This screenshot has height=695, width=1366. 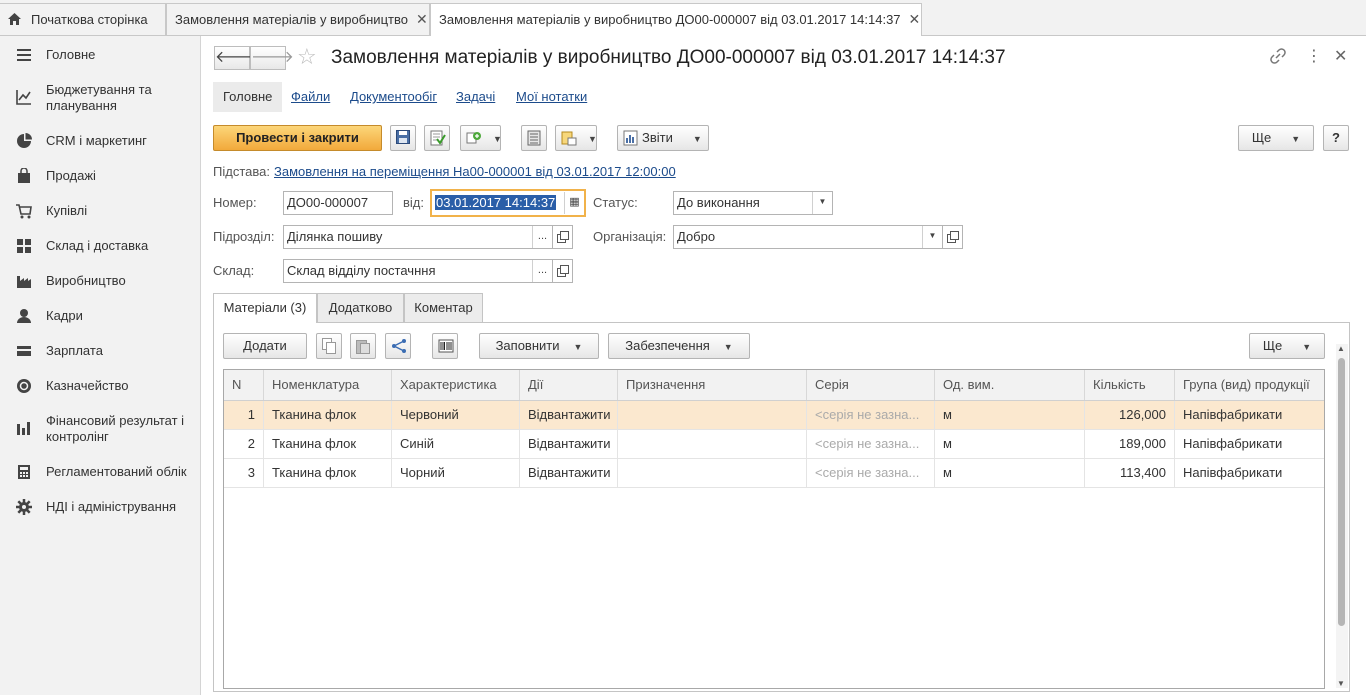 What do you see at coordinates (100, 98) in the screenshot?
I see `sidebar-item-budgeting: Бюджетування та планування` at bounding box center [100, 98].